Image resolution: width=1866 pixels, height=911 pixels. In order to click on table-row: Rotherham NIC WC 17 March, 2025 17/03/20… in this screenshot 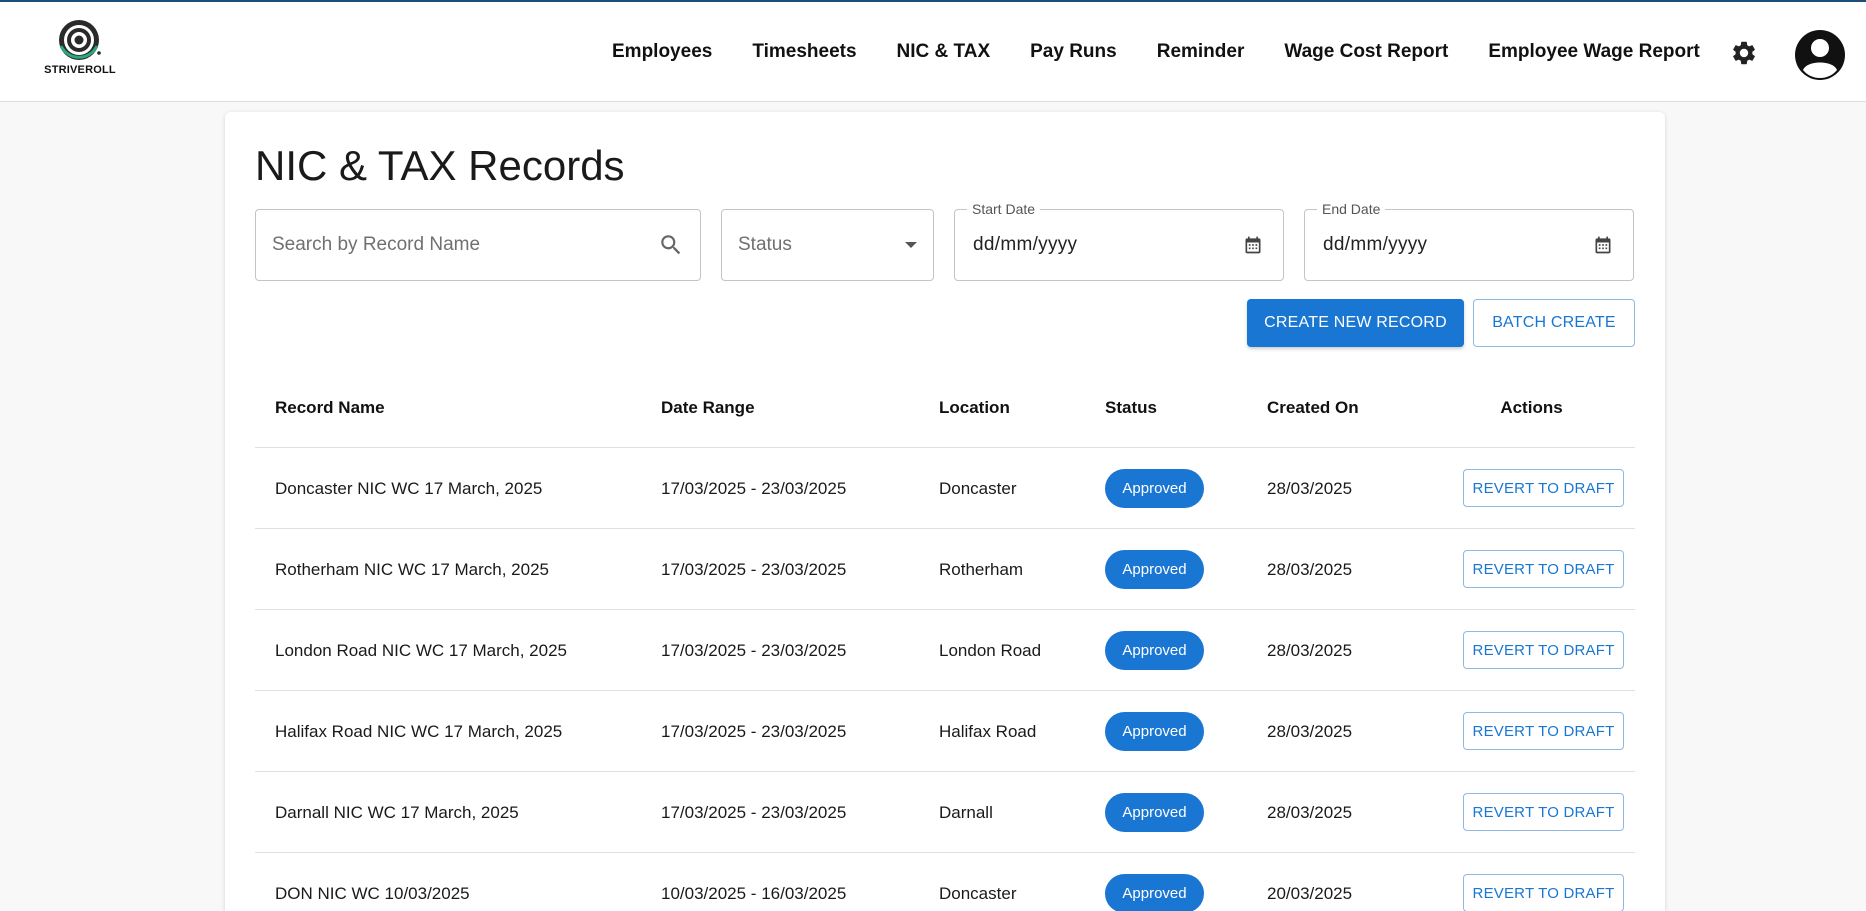, I will do `click(945, 569)`.